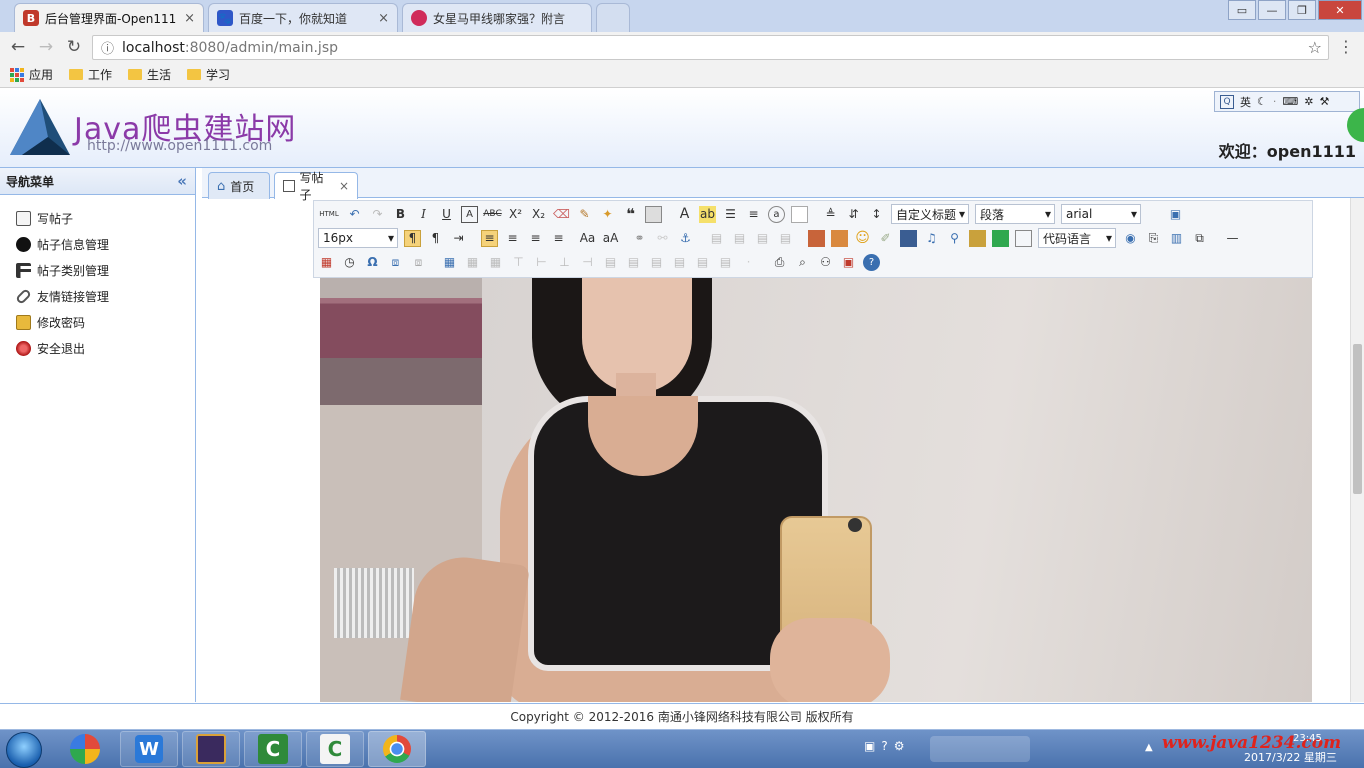 The height and width of the screenshot is (768, 1364). What do you see at coordinates (489, 238) in the screenshot?
I see `align-left-icon: ≡` at bounding box center [489, 238].